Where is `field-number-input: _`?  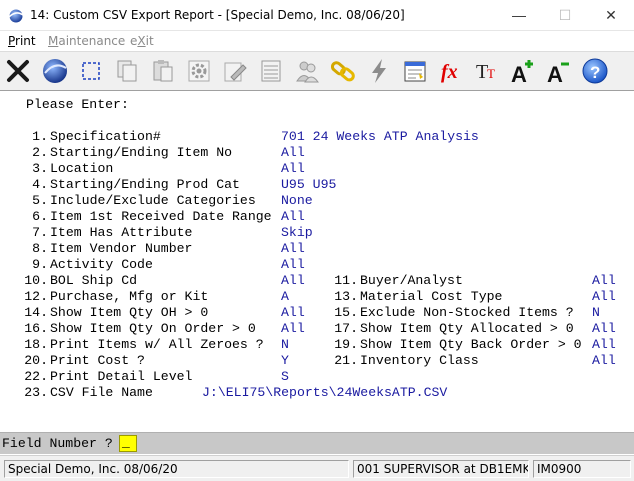 field-number-input: _ is located at coordinates (128, 443).